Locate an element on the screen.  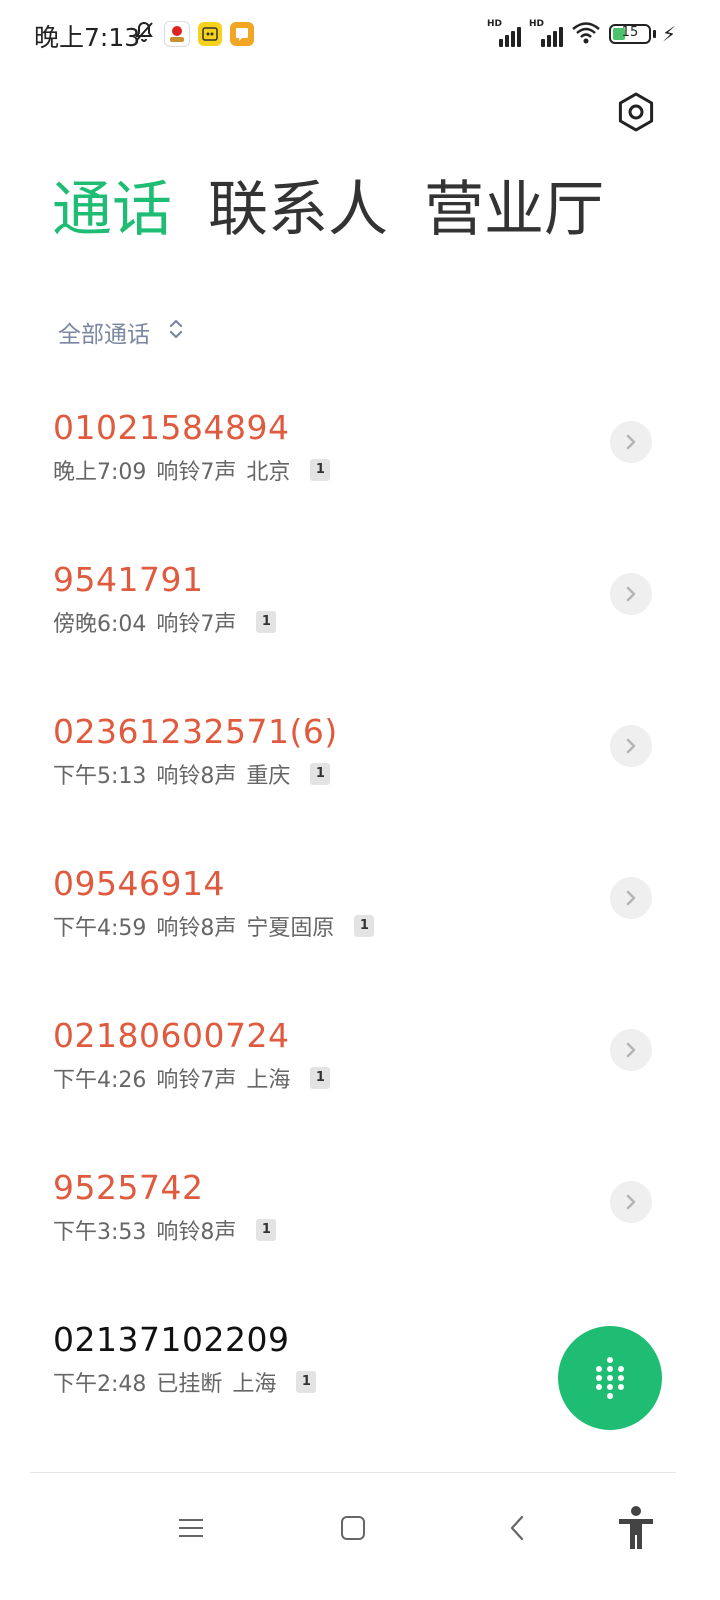
sort-toggle-icon is located at coordinates (176, 332).